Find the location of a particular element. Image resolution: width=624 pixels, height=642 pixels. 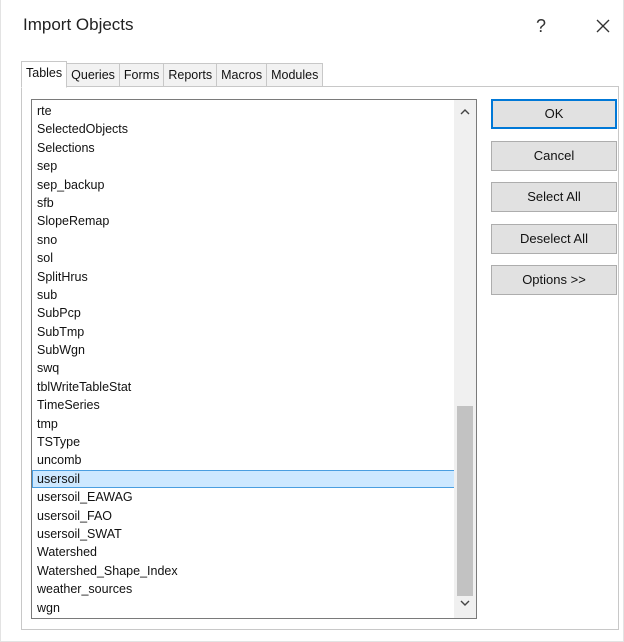

close-button is located at coordinates (603, 26).